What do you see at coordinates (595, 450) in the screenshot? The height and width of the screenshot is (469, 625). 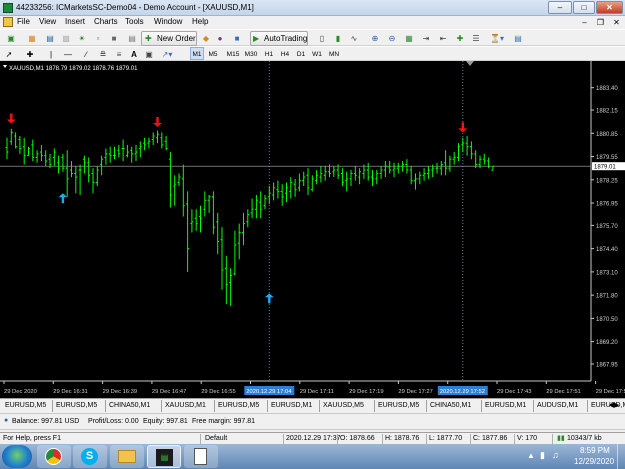 I see `clock-time: 8:59 PM` at bounding box center [595, 450].